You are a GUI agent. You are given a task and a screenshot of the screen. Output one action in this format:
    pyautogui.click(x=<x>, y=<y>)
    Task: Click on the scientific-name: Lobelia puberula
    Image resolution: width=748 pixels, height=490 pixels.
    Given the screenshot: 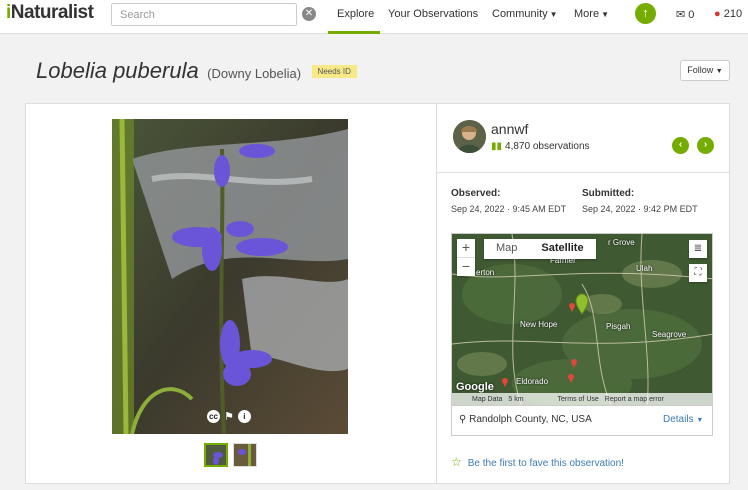 What is the action you would take?
    pyautogui.click(x=117, y=70)
    